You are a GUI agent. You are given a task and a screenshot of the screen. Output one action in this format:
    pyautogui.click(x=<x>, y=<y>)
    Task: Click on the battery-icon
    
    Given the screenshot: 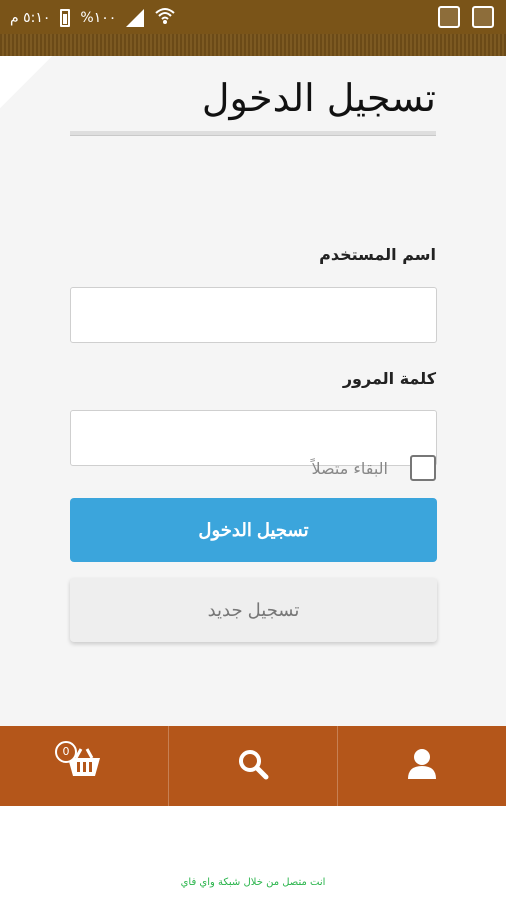 What is the action you would take?
    pyautogui.click(x=65, y=18)
    